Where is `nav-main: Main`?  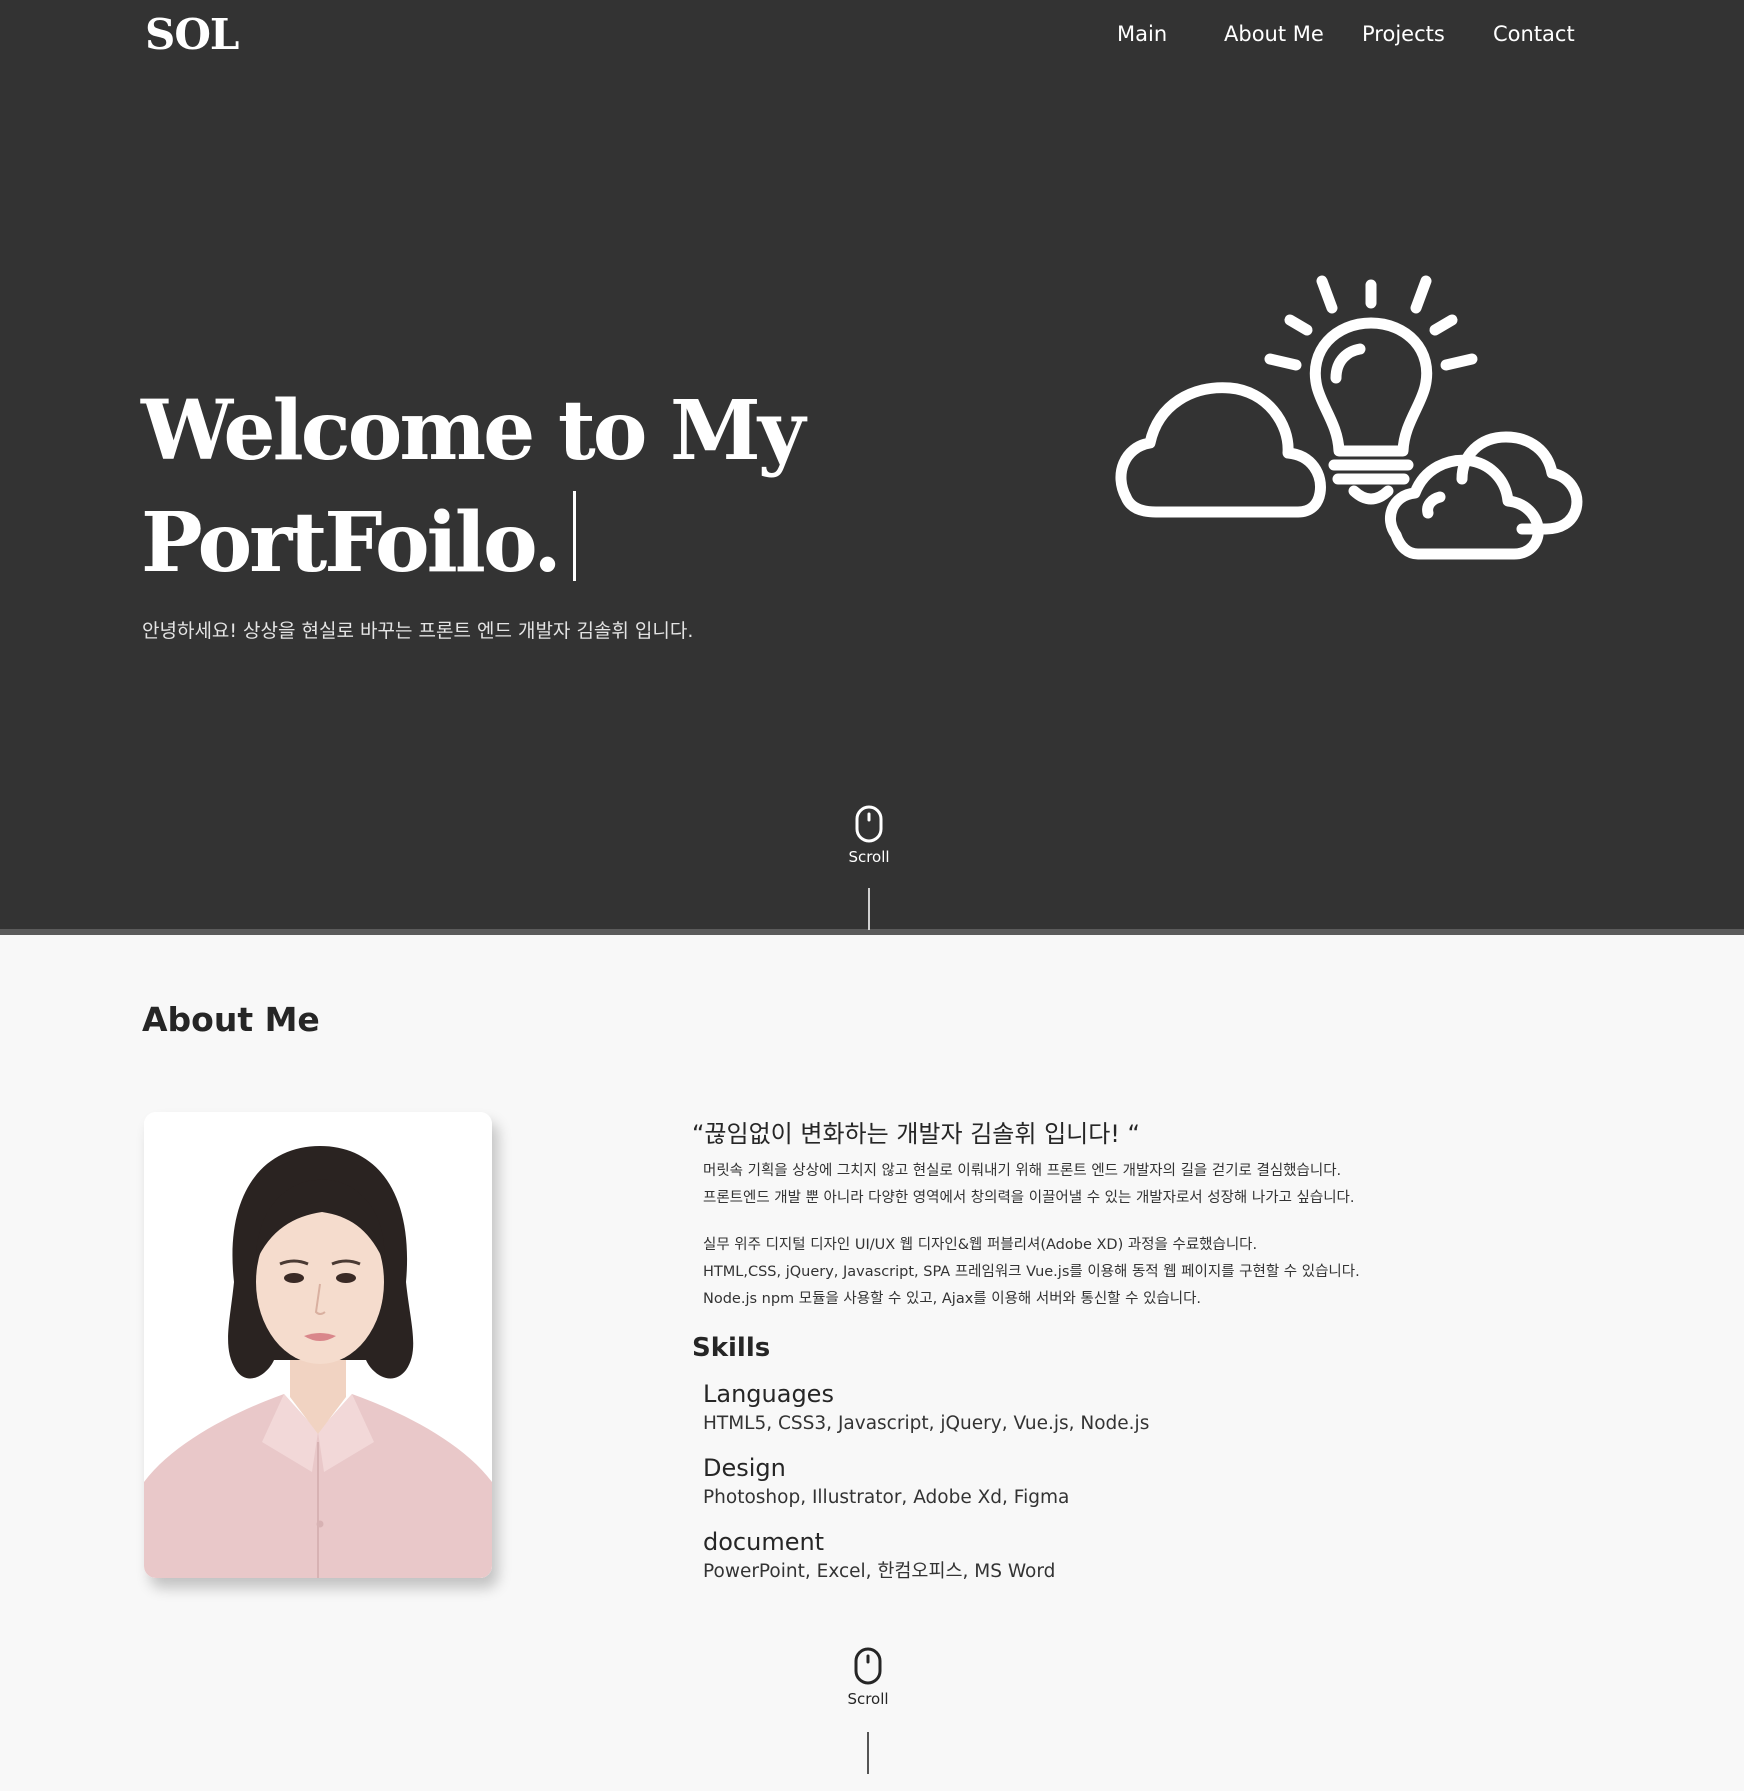
nav-main: Main is located at coordinates (1142, 38).